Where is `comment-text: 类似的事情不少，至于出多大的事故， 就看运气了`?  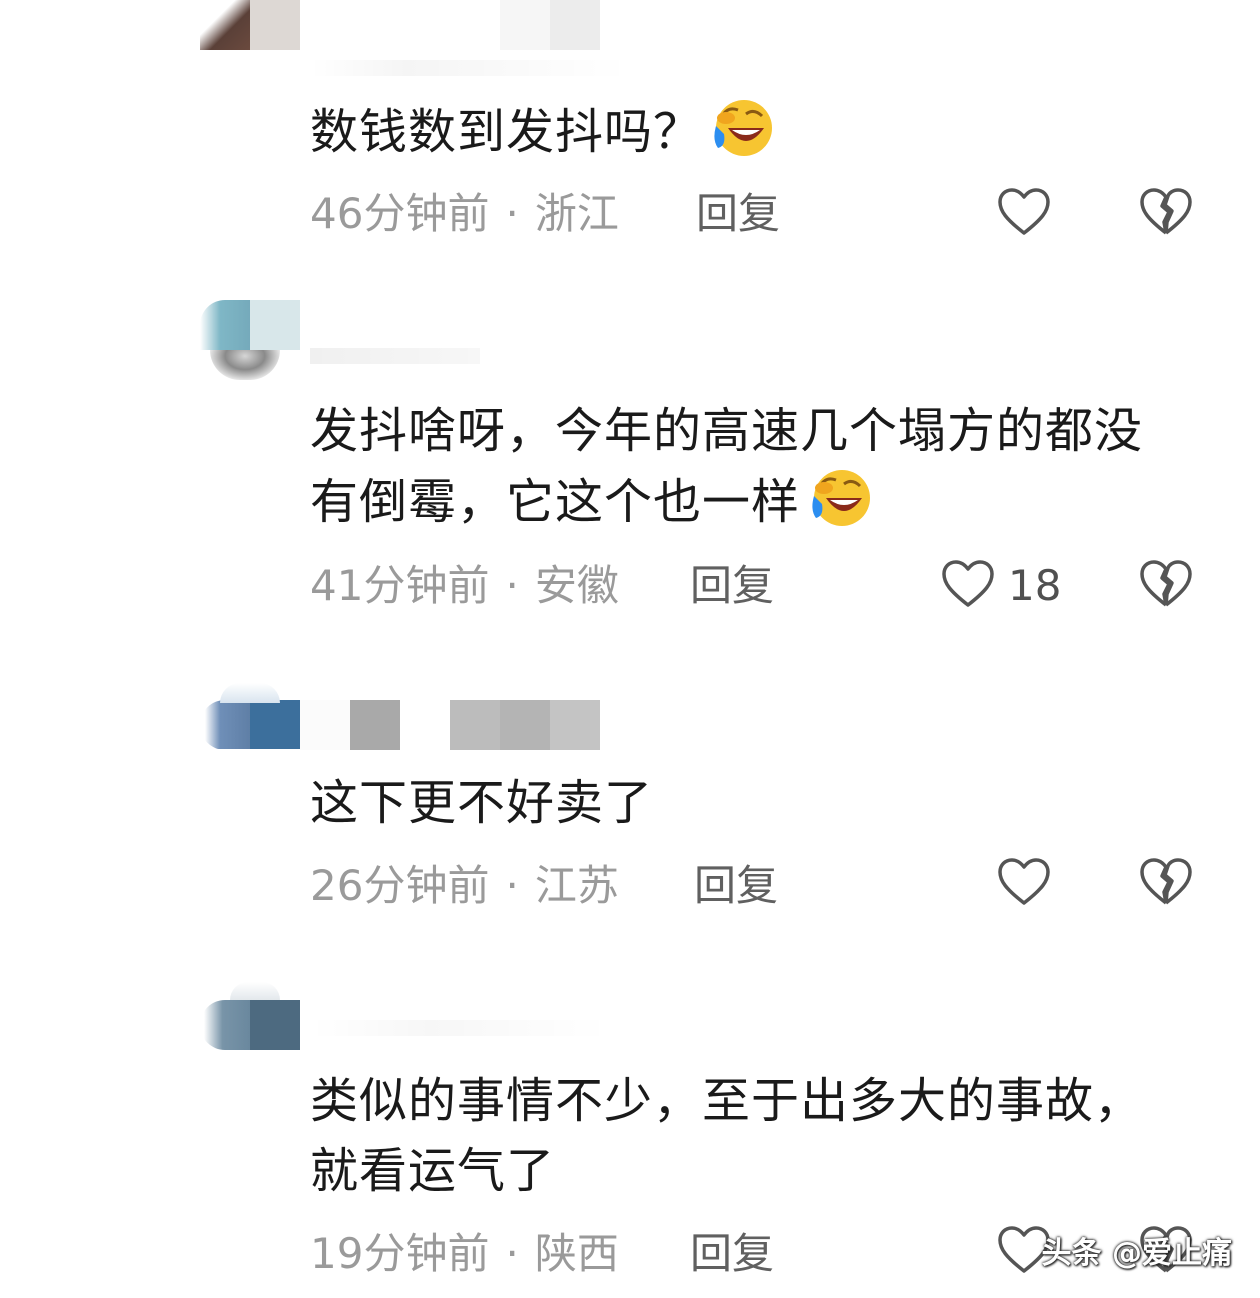 comment-text: 类似的事情不少，至于出多大的事故， 就看运气了 is located at coordinates (760, 1136).